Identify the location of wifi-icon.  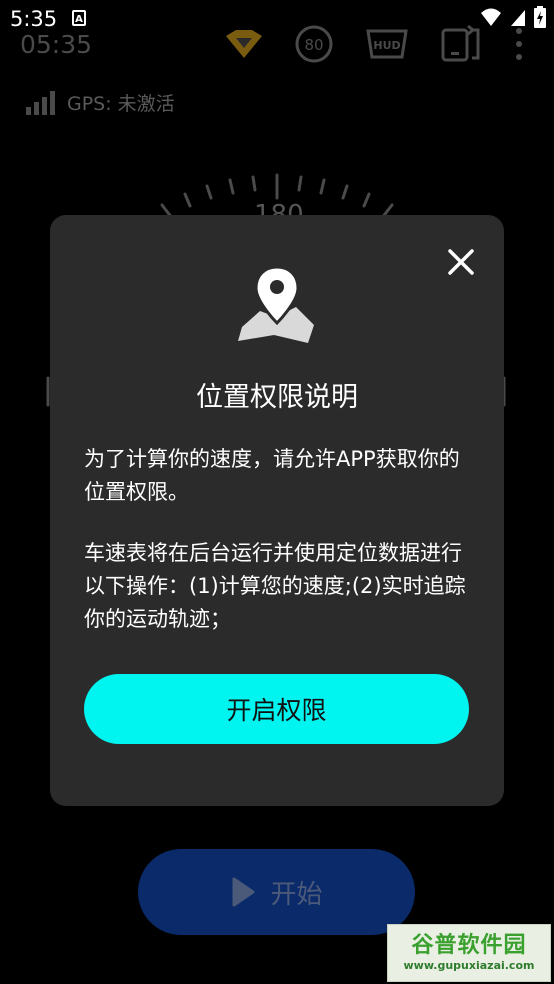
(491, 17).